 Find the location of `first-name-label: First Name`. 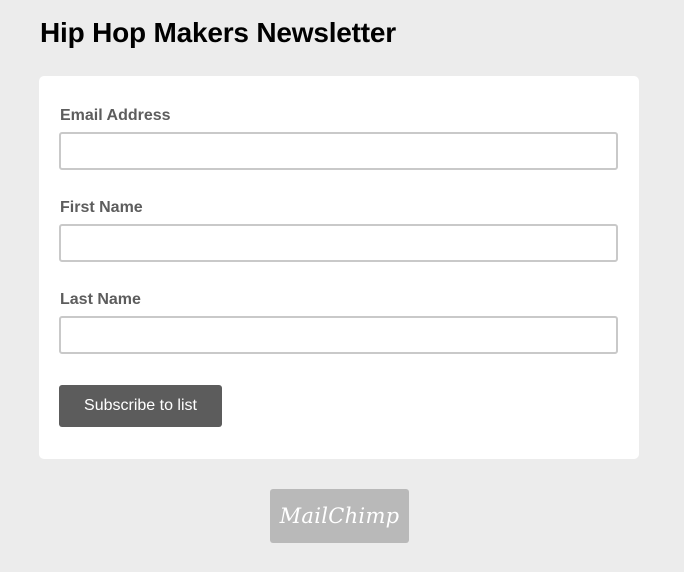

first-name-label: First Name is located at coordinates (101, 207).